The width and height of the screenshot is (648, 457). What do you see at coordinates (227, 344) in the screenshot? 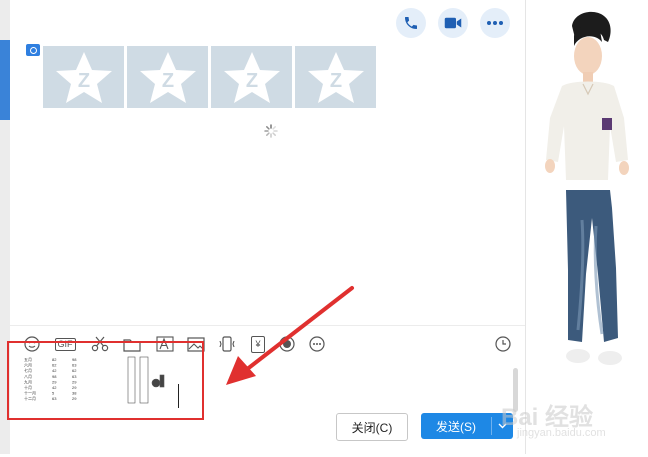
I see `shake-icon` at bounding box center [227, 344].